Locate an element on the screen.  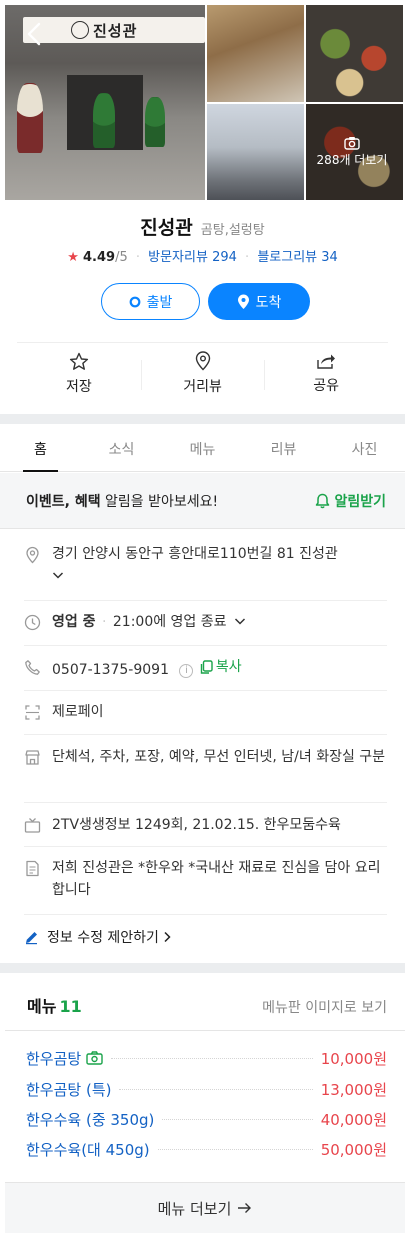
open-status: 영업 중 is located at coordinates (74, 622).